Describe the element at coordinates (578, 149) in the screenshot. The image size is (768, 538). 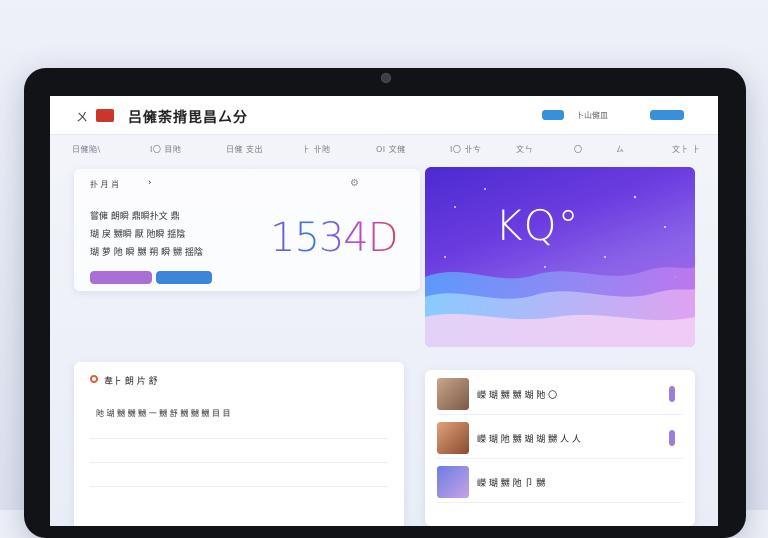
I see `nav-item: 〇` at that location.